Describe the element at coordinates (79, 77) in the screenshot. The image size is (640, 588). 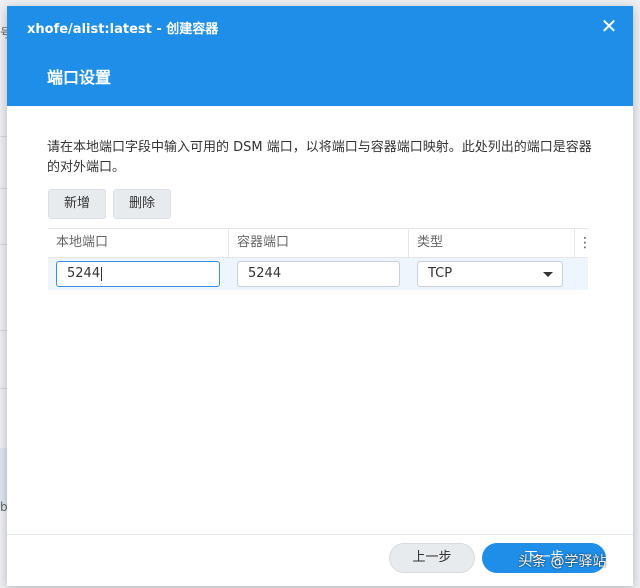
I see `section-title: 端口设置` at that location.